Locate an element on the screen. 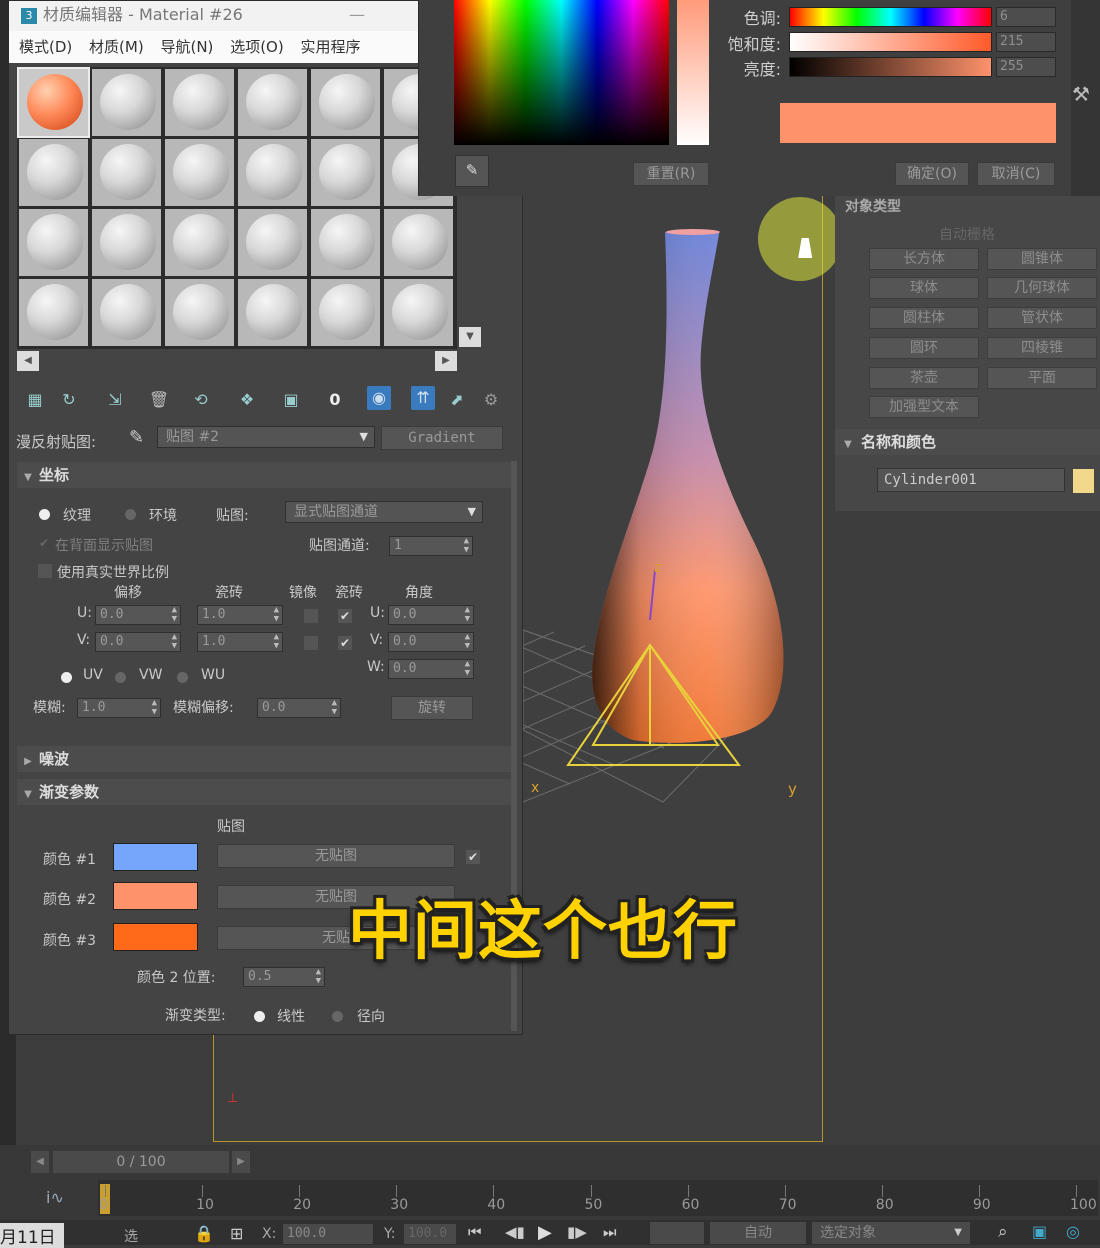 The width and height of the screenshot is (1100, 1248). map-name-dropdown: 贴图 #2 ▼ is located at coordinates (266, 437).